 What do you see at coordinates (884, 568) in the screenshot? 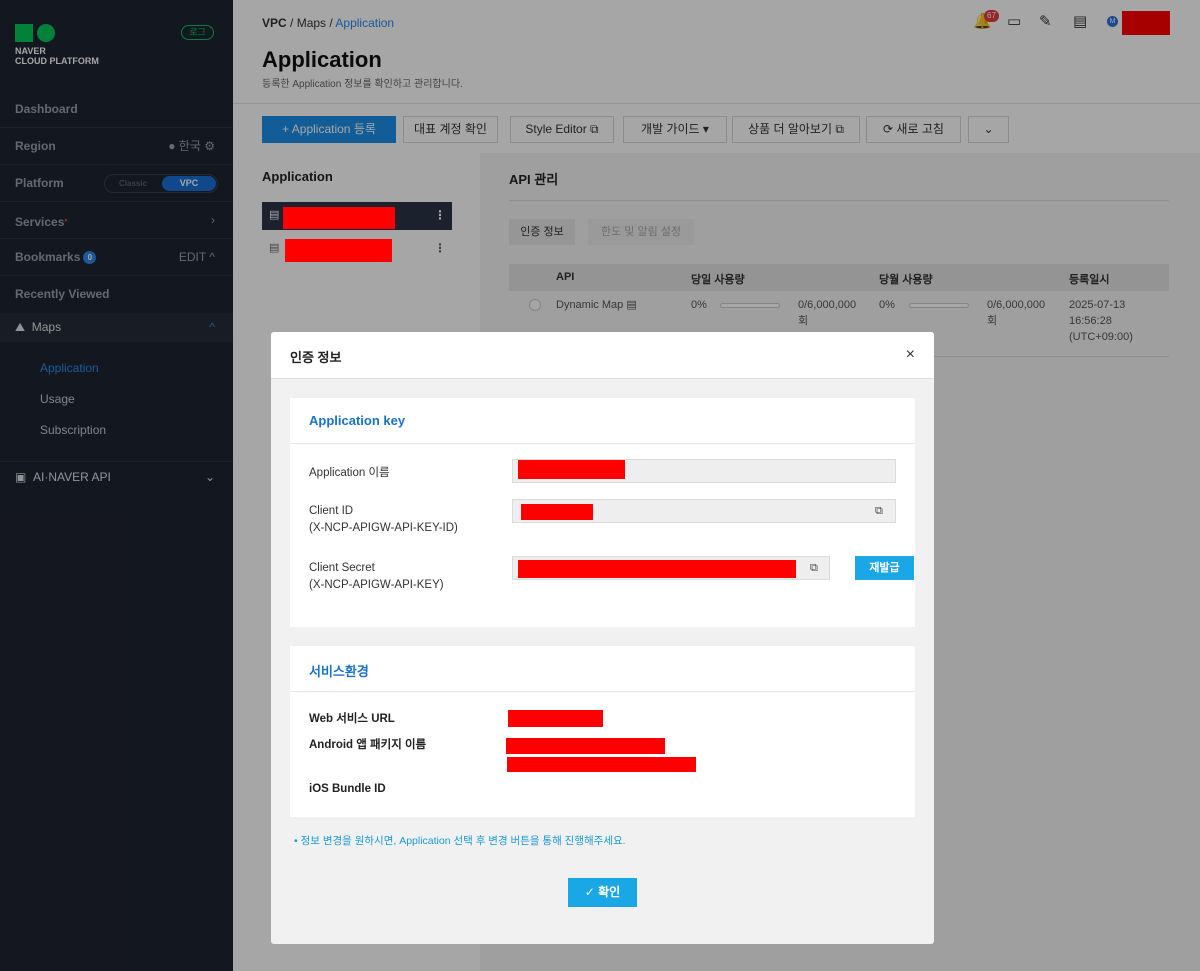
I see `reissue-button: 재발급` at bounding box center [884, 568].